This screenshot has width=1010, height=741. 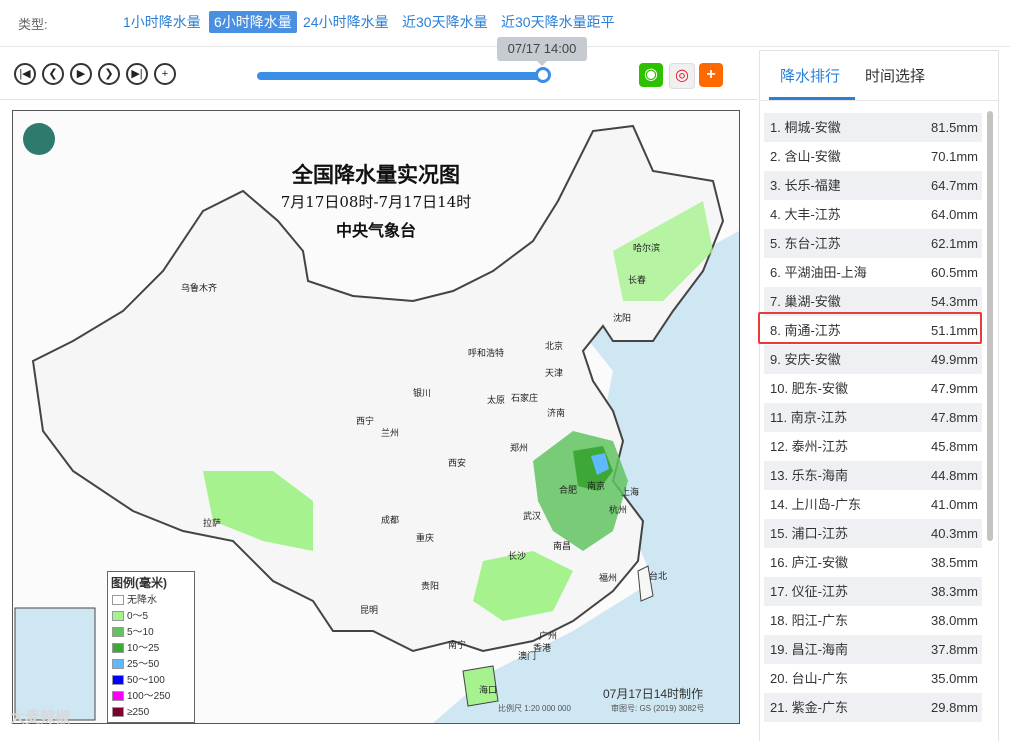 What do you see at coordinates (457, 463) in the screenshot?
I see `city-label: 西安` at bounding box center [457, 463].